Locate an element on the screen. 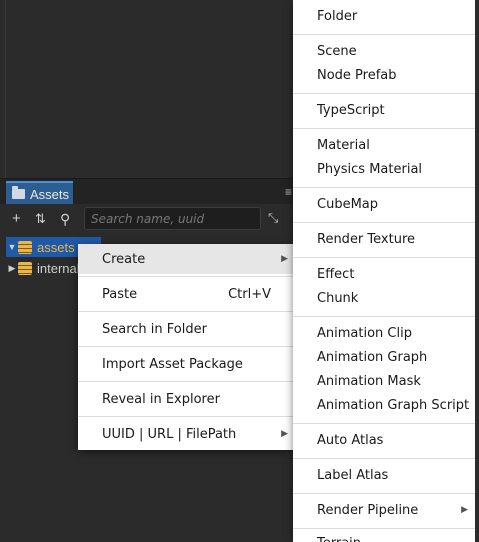  menu-item-label: Reveal in Explorer is located at coordinates (161, 399).